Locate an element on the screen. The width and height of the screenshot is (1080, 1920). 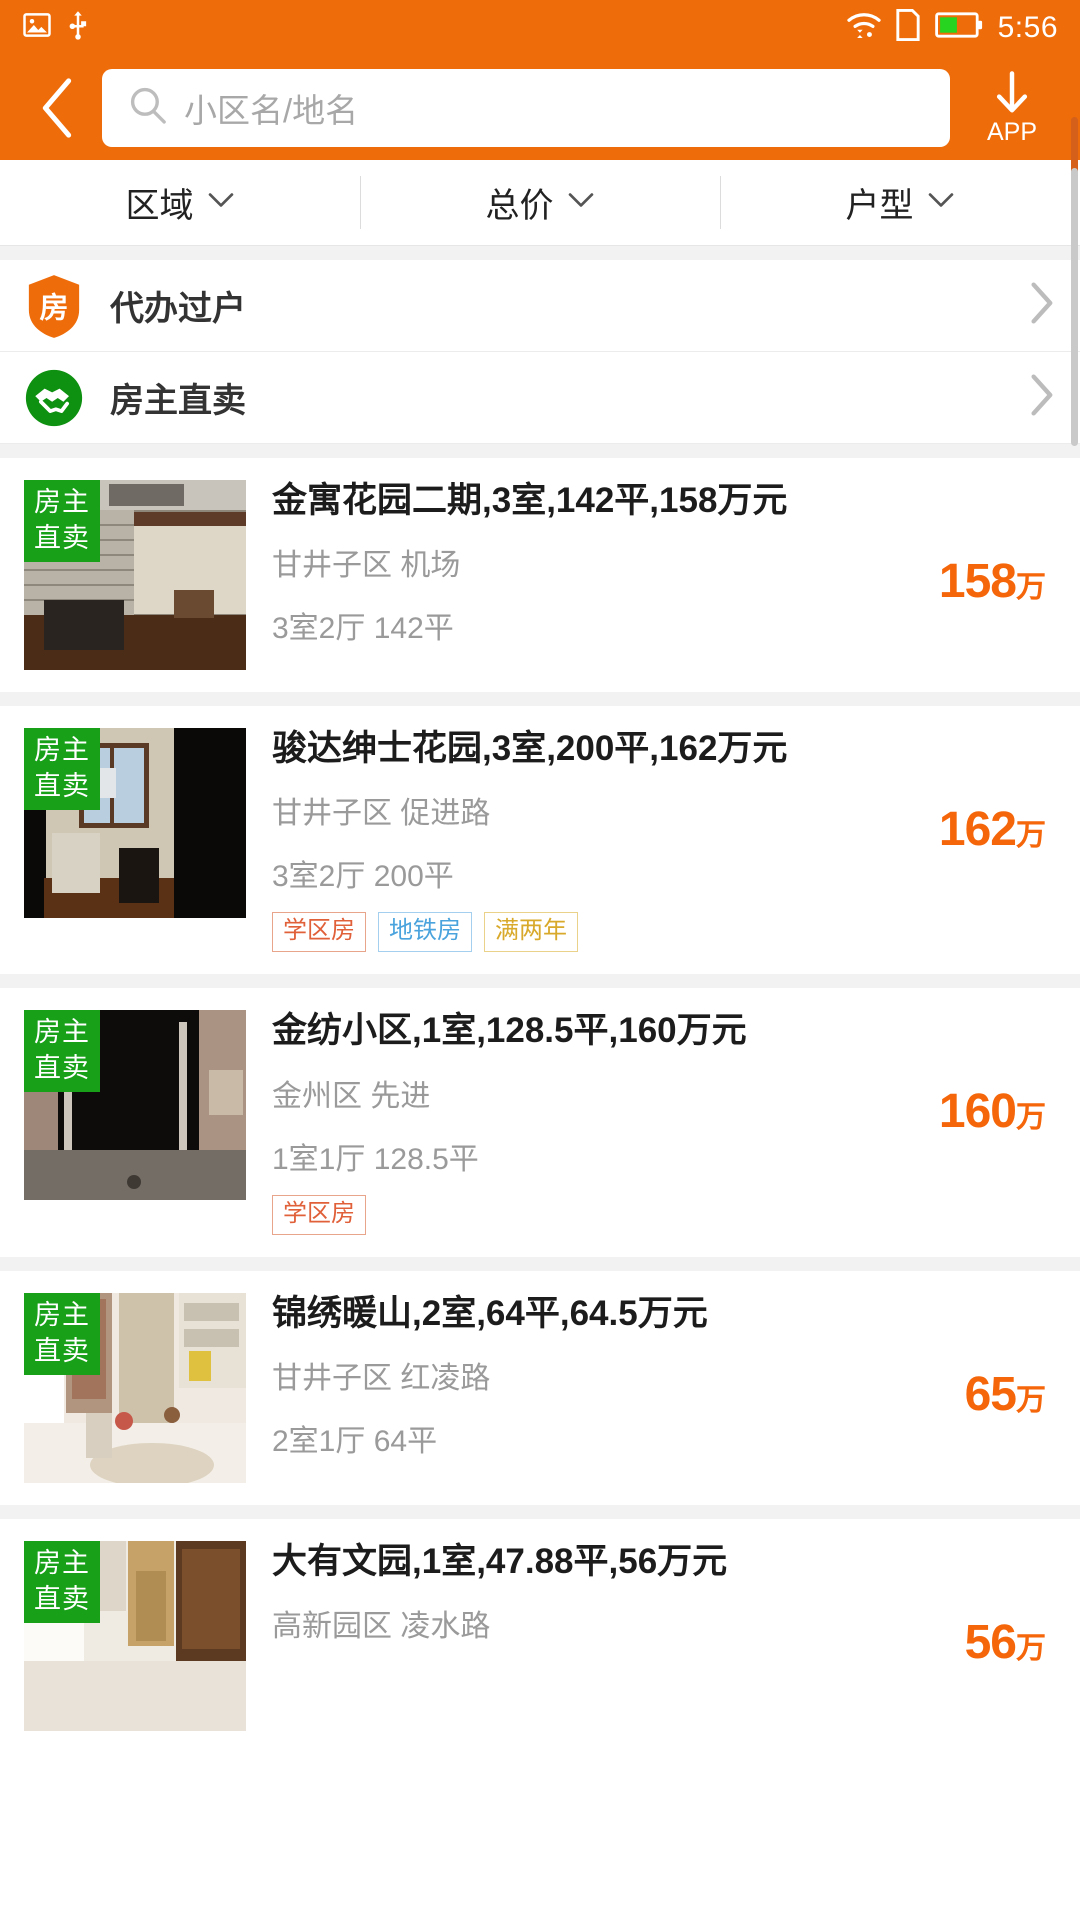
shield-house-icon: 房 is located at coordinates (54, 306).